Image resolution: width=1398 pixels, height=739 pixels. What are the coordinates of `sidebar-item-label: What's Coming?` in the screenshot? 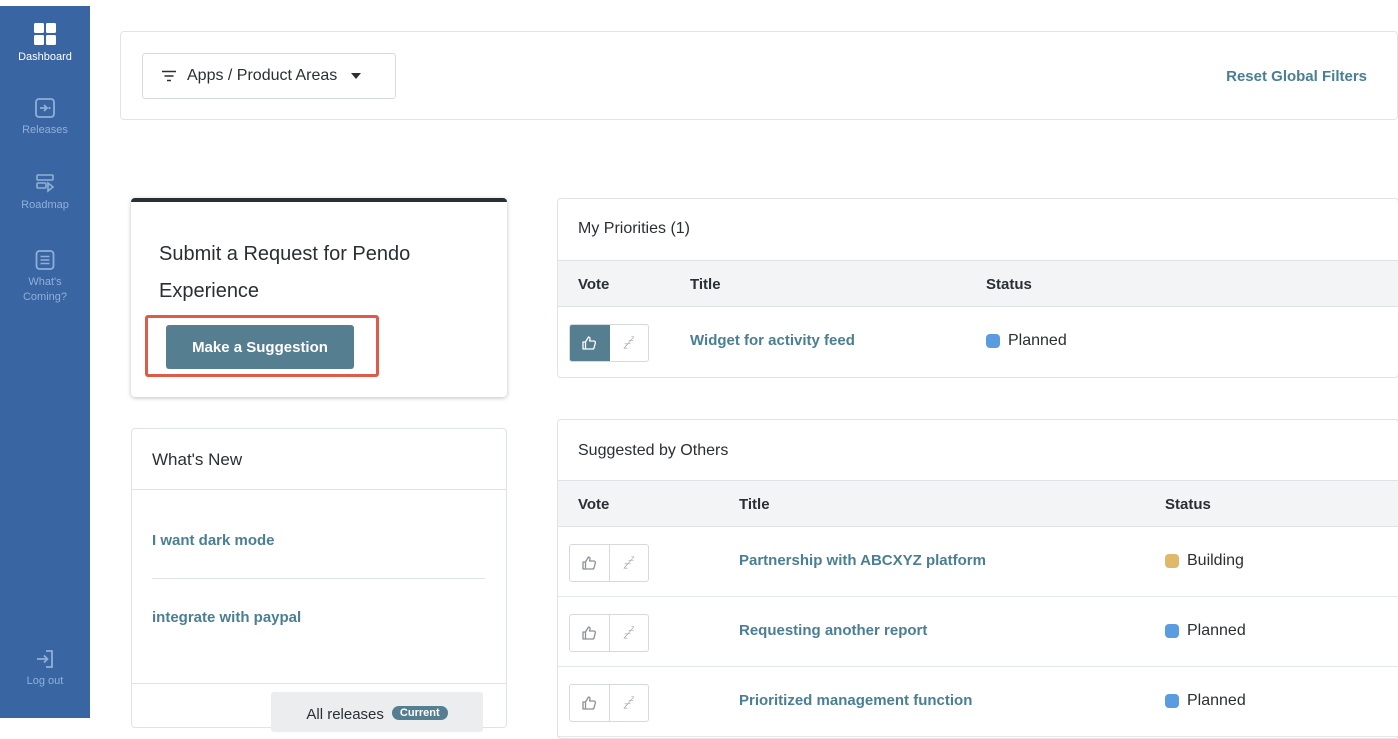 It's located at (45, 289).